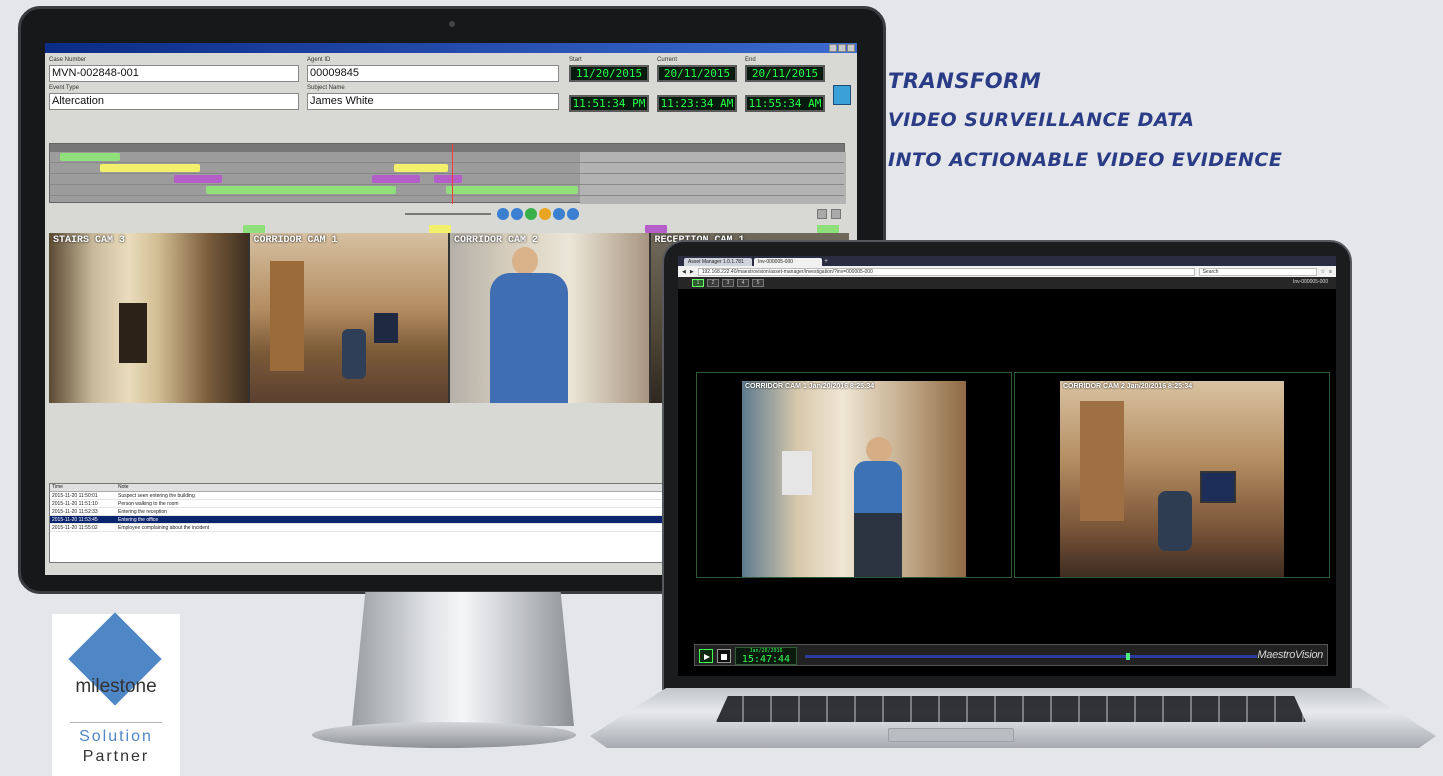  Describe the element at coordinates (452, 174) in the screenshot. I see `timeline-playhead` at that location.